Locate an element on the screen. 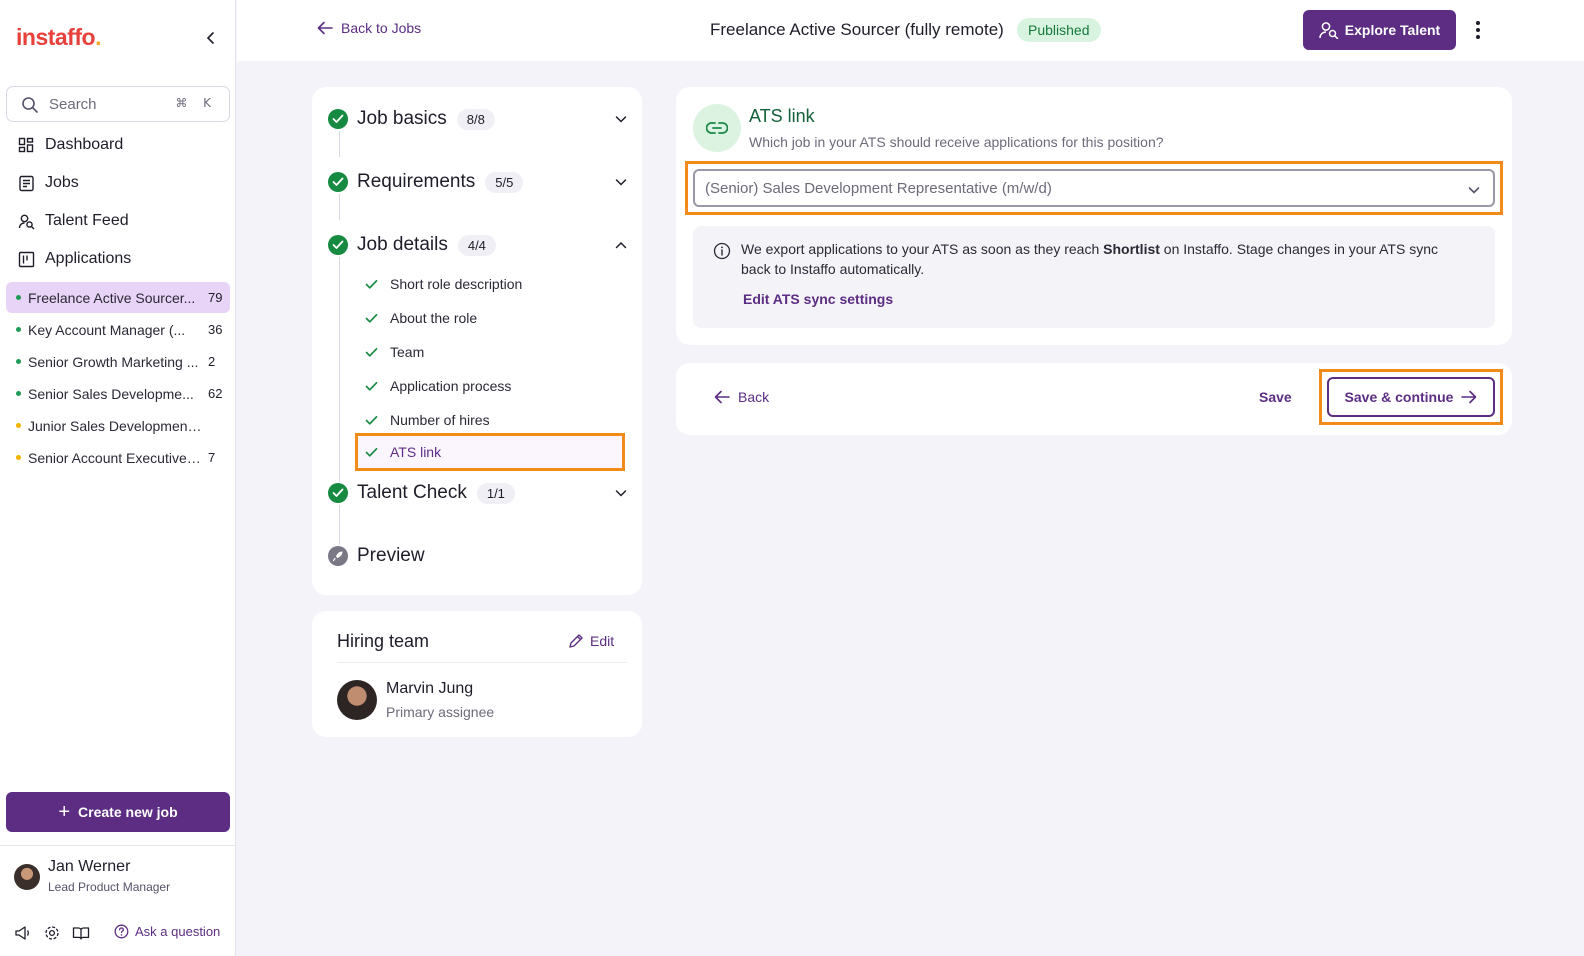  sidebar-job-item: Senior Growth Marketing ... 2 is located at coordinates (118, 361).